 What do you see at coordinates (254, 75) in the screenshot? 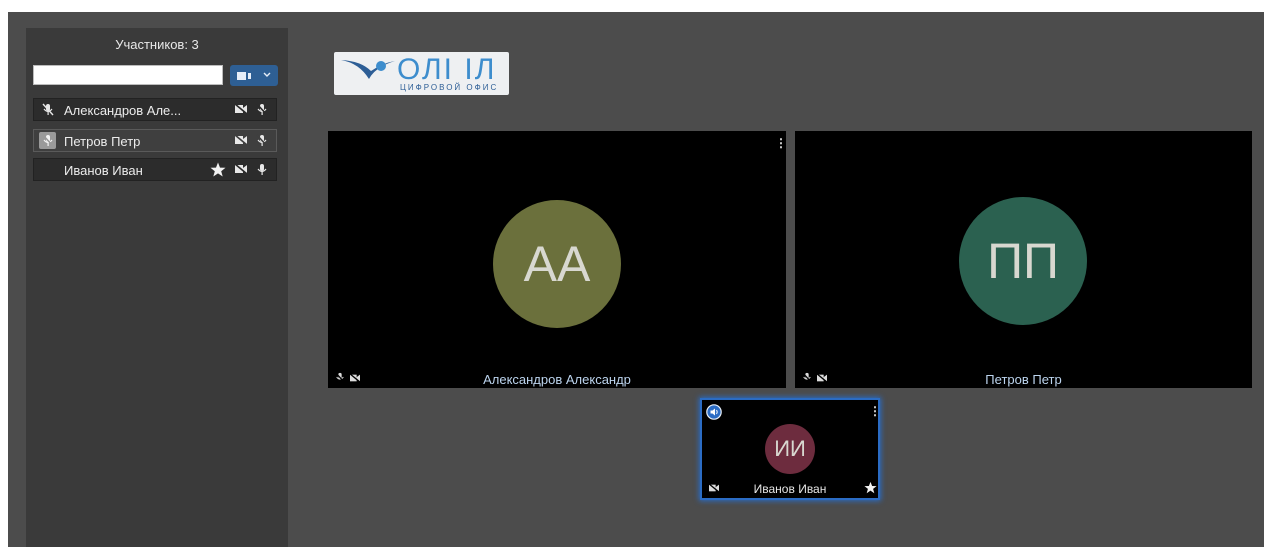
I see `camera-dropdown-button` at bounding box center [254, 75].